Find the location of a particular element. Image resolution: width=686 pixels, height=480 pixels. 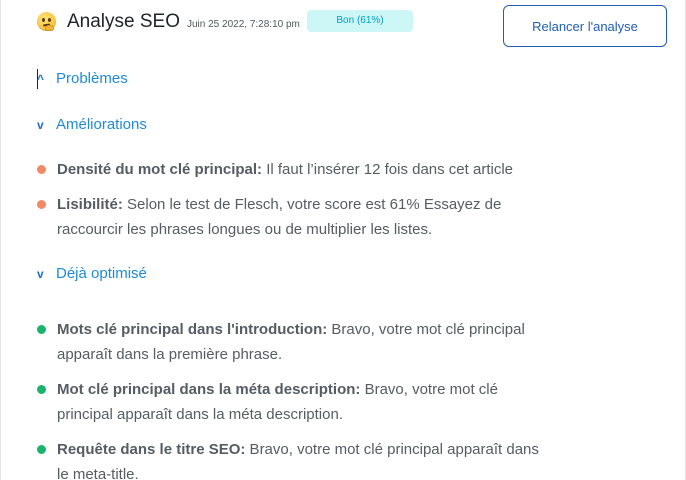

thinking-face-icon is located at coordinates (46, 21).